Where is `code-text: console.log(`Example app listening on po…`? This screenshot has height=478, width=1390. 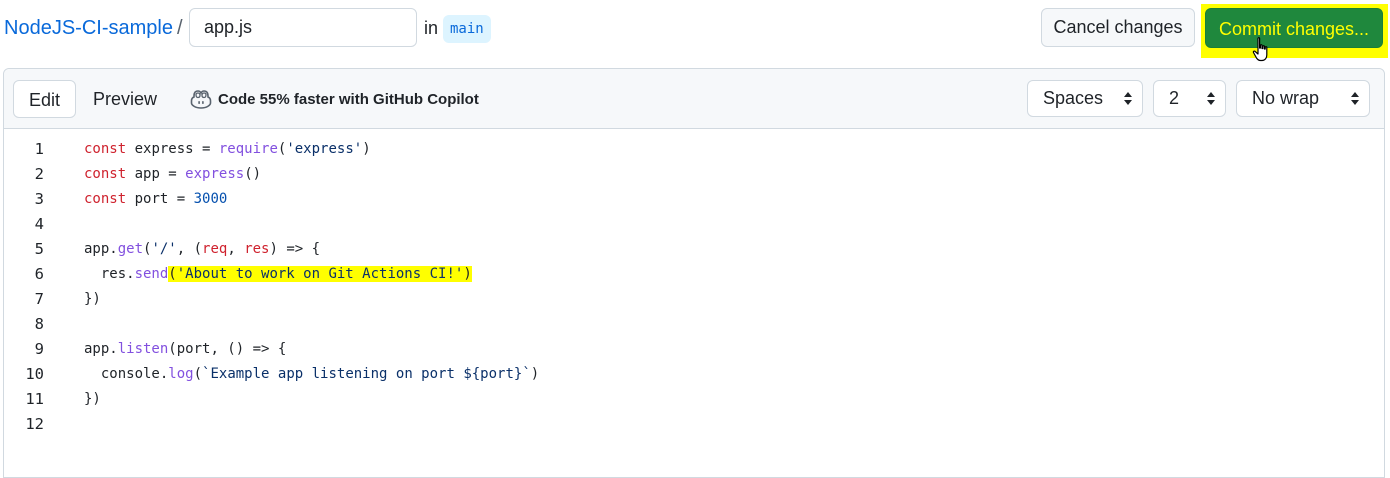 code-text: console.log(`Example app listening on po… is located at coordinates (312, 374).